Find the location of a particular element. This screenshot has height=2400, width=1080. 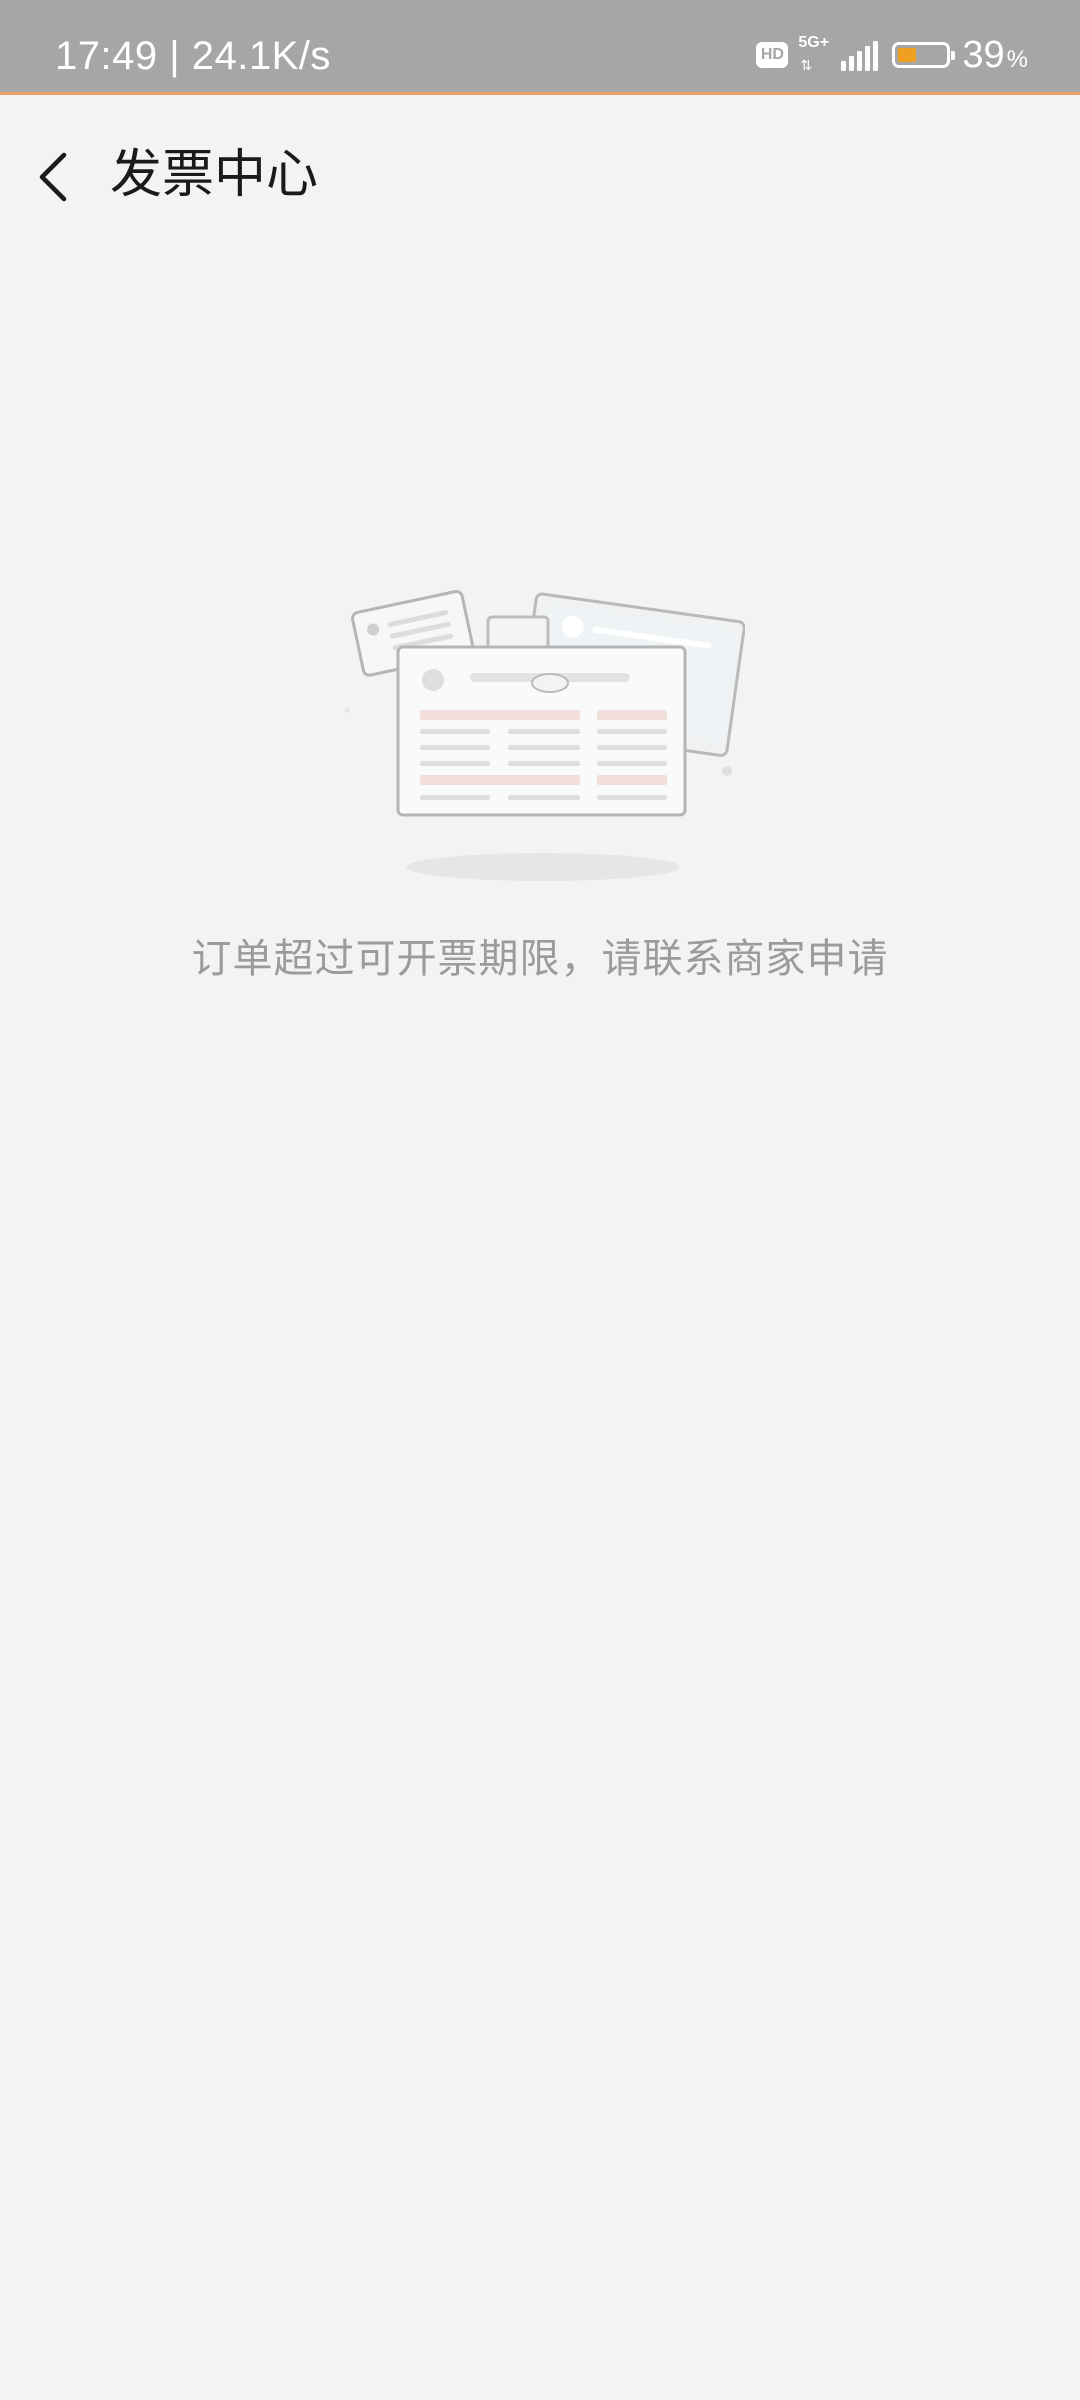

network-indicator: 5G+ ⇅ is located at coordinates (816, 55).